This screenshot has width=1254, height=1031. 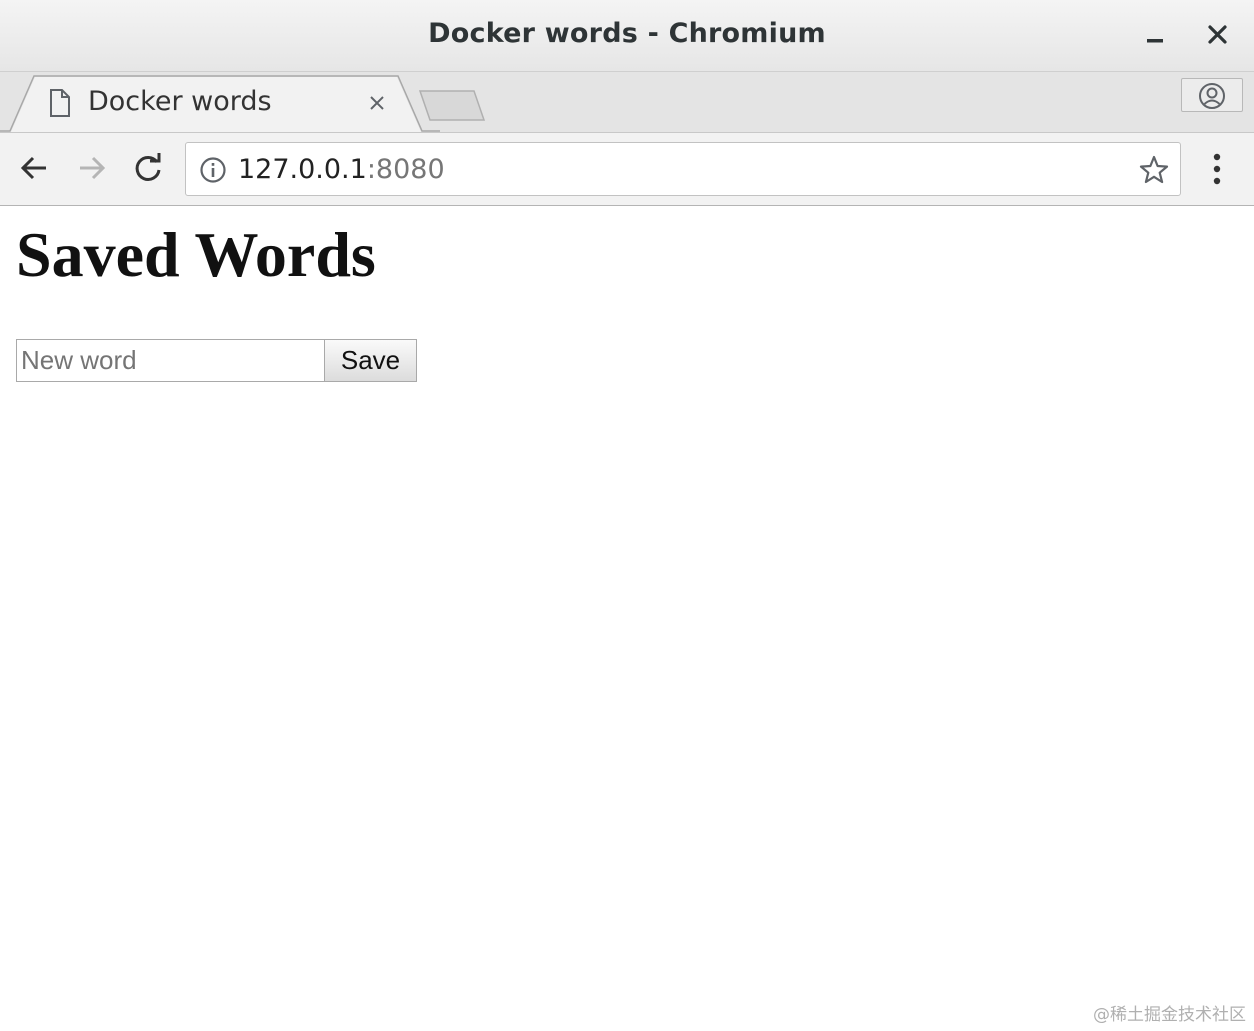 What do you see at coordinates (148, 168) in the screenshot?
I see `reload-button` at bounding box center [148, 168].